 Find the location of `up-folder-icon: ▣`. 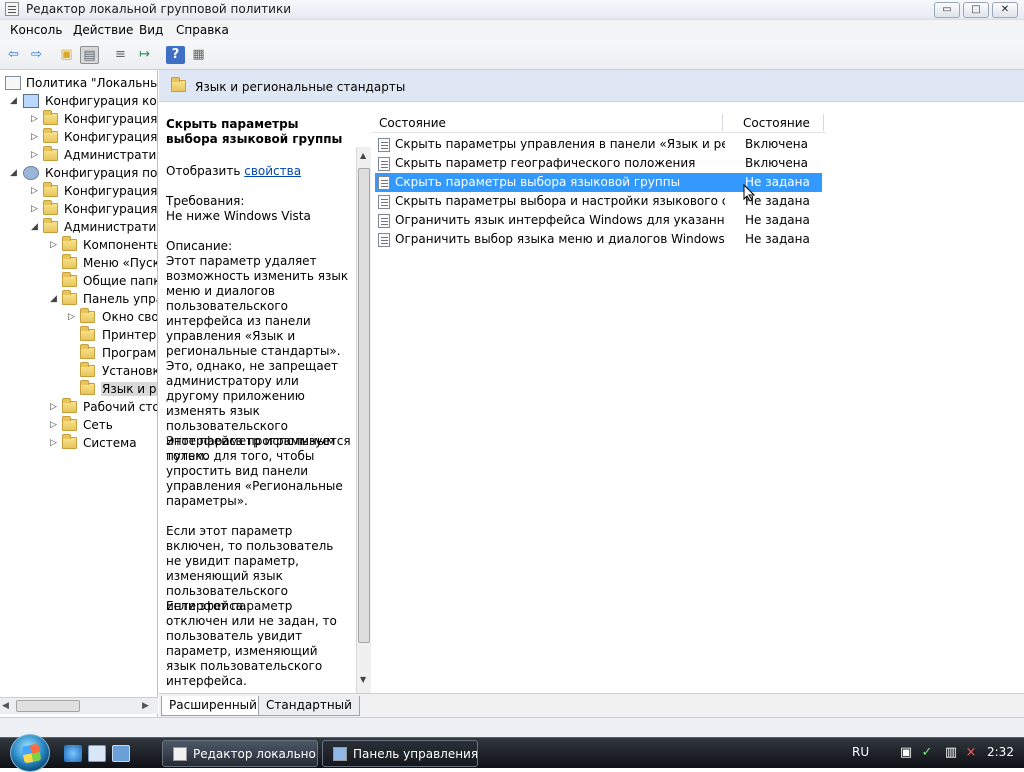

up-folder-icon: ▣ is located at coordinates (66, 55).